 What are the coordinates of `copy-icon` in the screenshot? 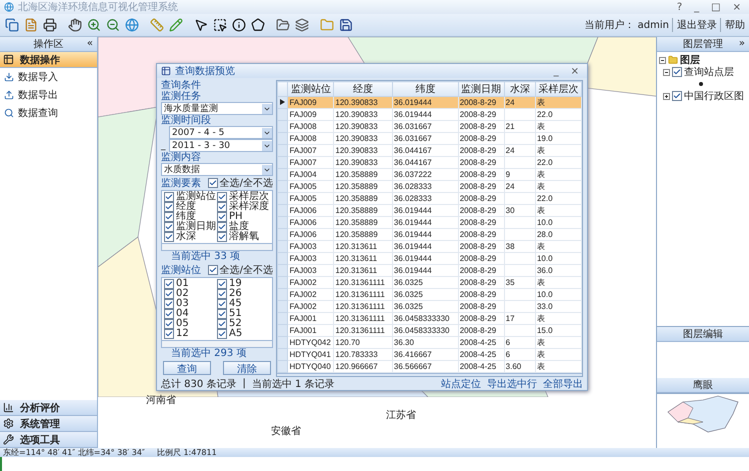 It's located at (12, 25).